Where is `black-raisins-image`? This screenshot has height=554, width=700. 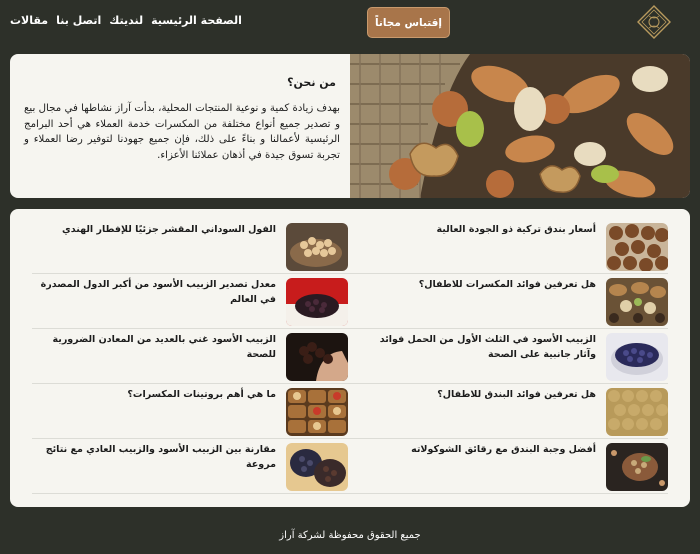
black-raisins-image is located at coordinates (637, 357).